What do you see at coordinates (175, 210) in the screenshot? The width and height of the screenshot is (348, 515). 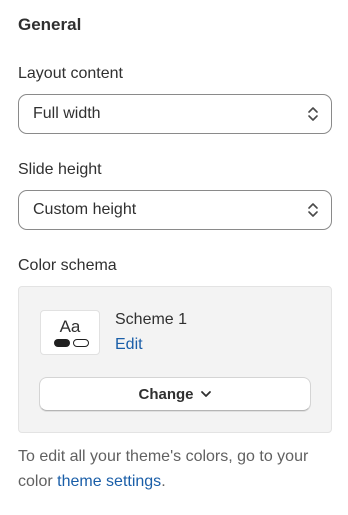 I see `slide-height-select: Custom height` at bounding box center [175, 210].